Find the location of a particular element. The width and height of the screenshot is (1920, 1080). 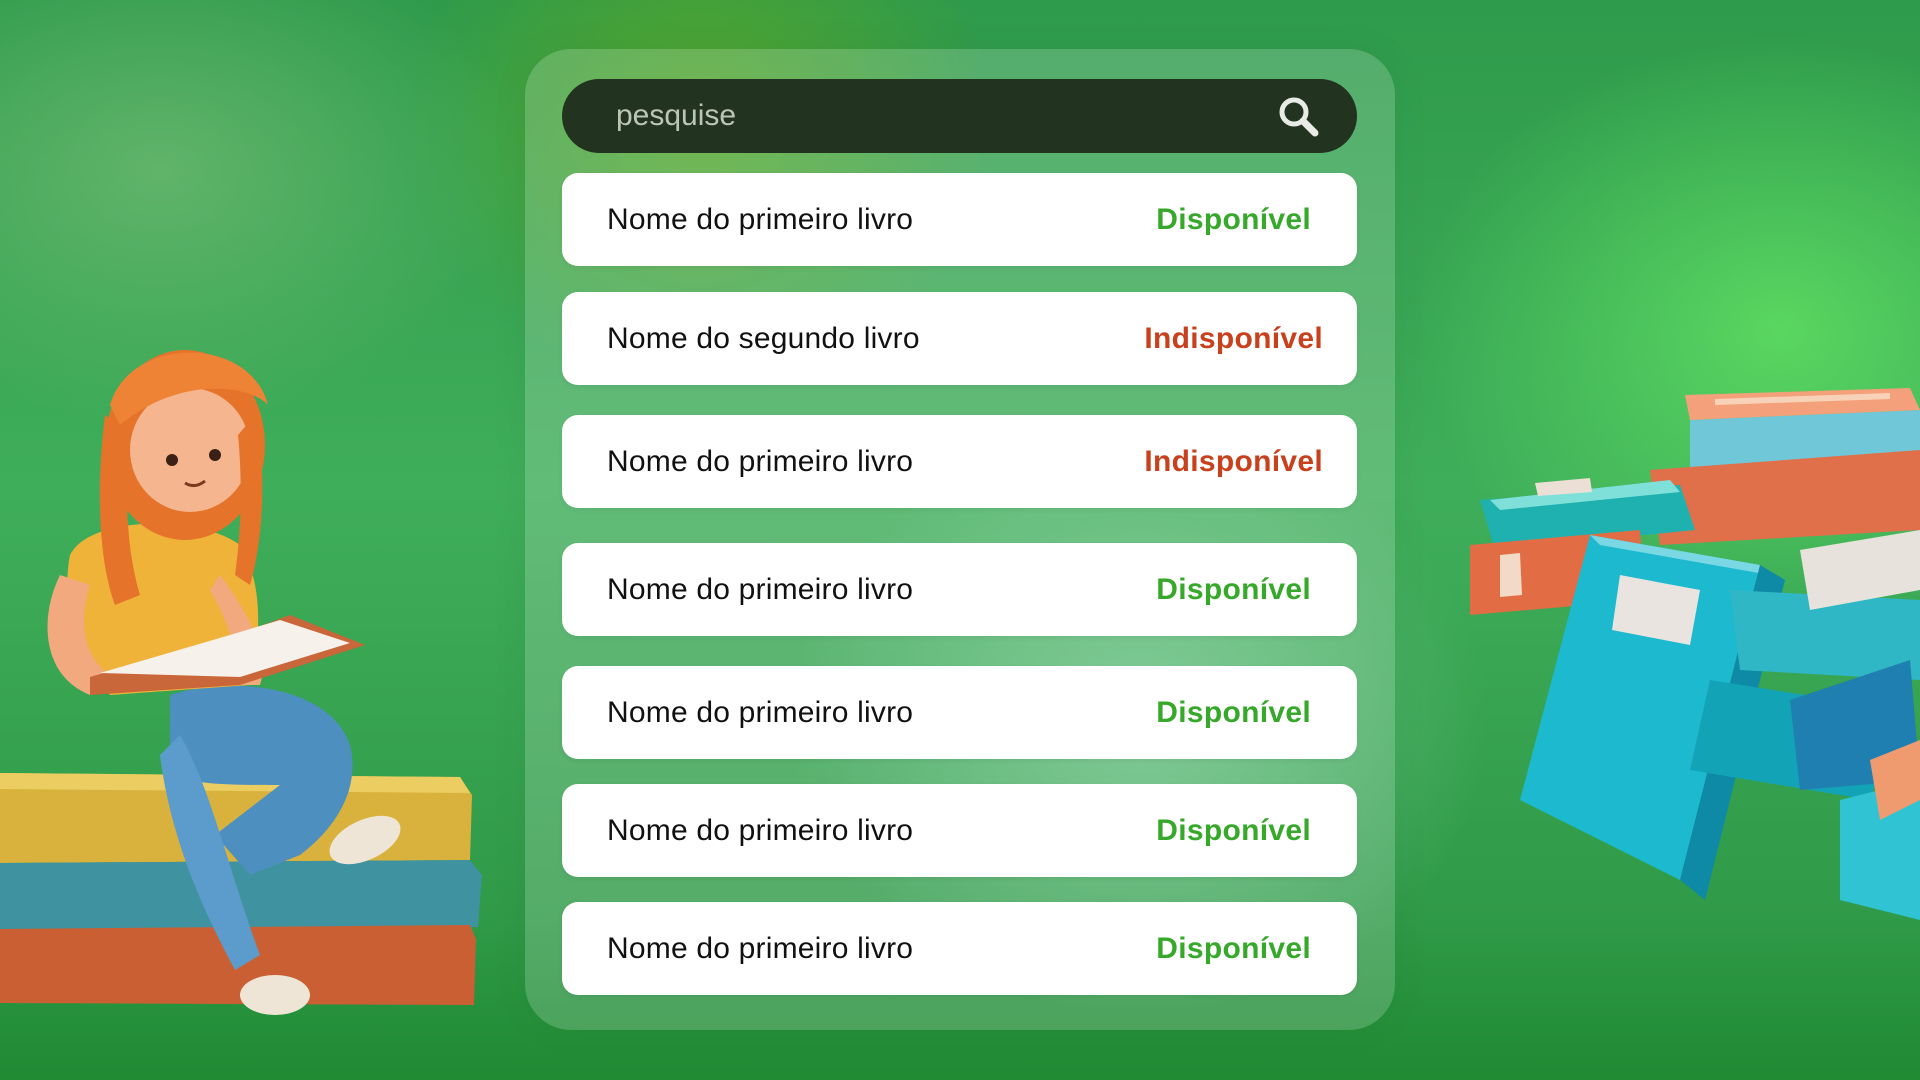

book-name: Nome do segundo livro is located at coordinates (763, 338).